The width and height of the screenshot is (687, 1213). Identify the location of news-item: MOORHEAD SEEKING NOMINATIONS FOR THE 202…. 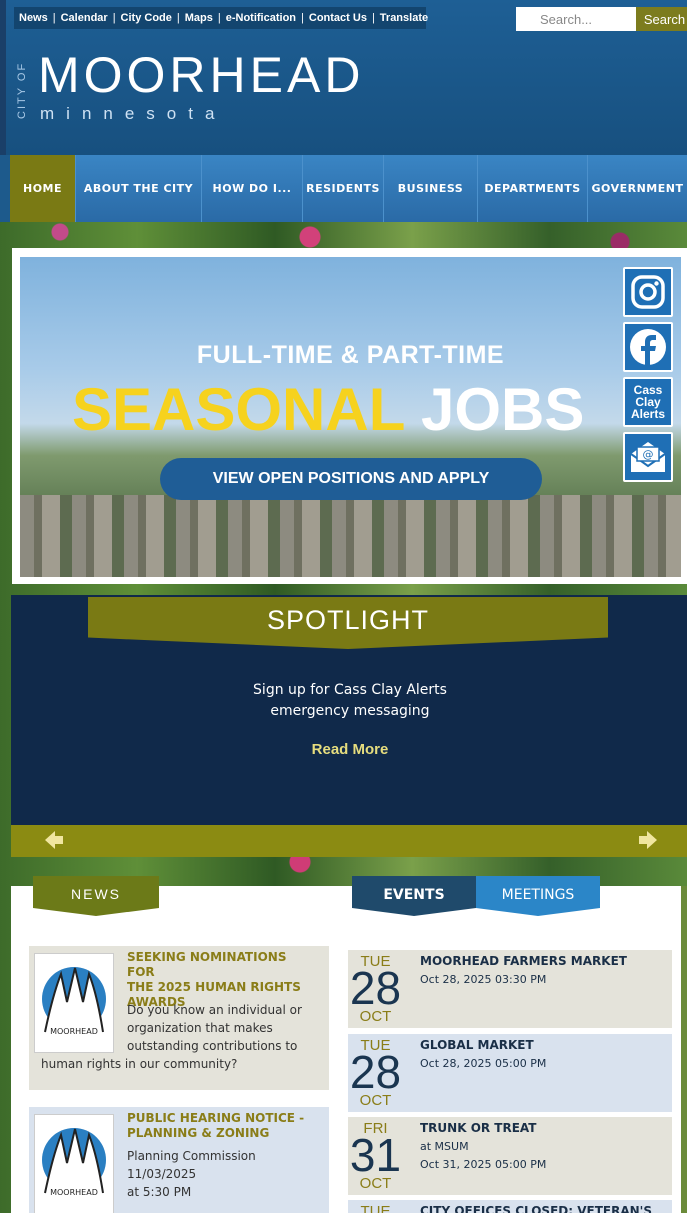
(179, 1018).